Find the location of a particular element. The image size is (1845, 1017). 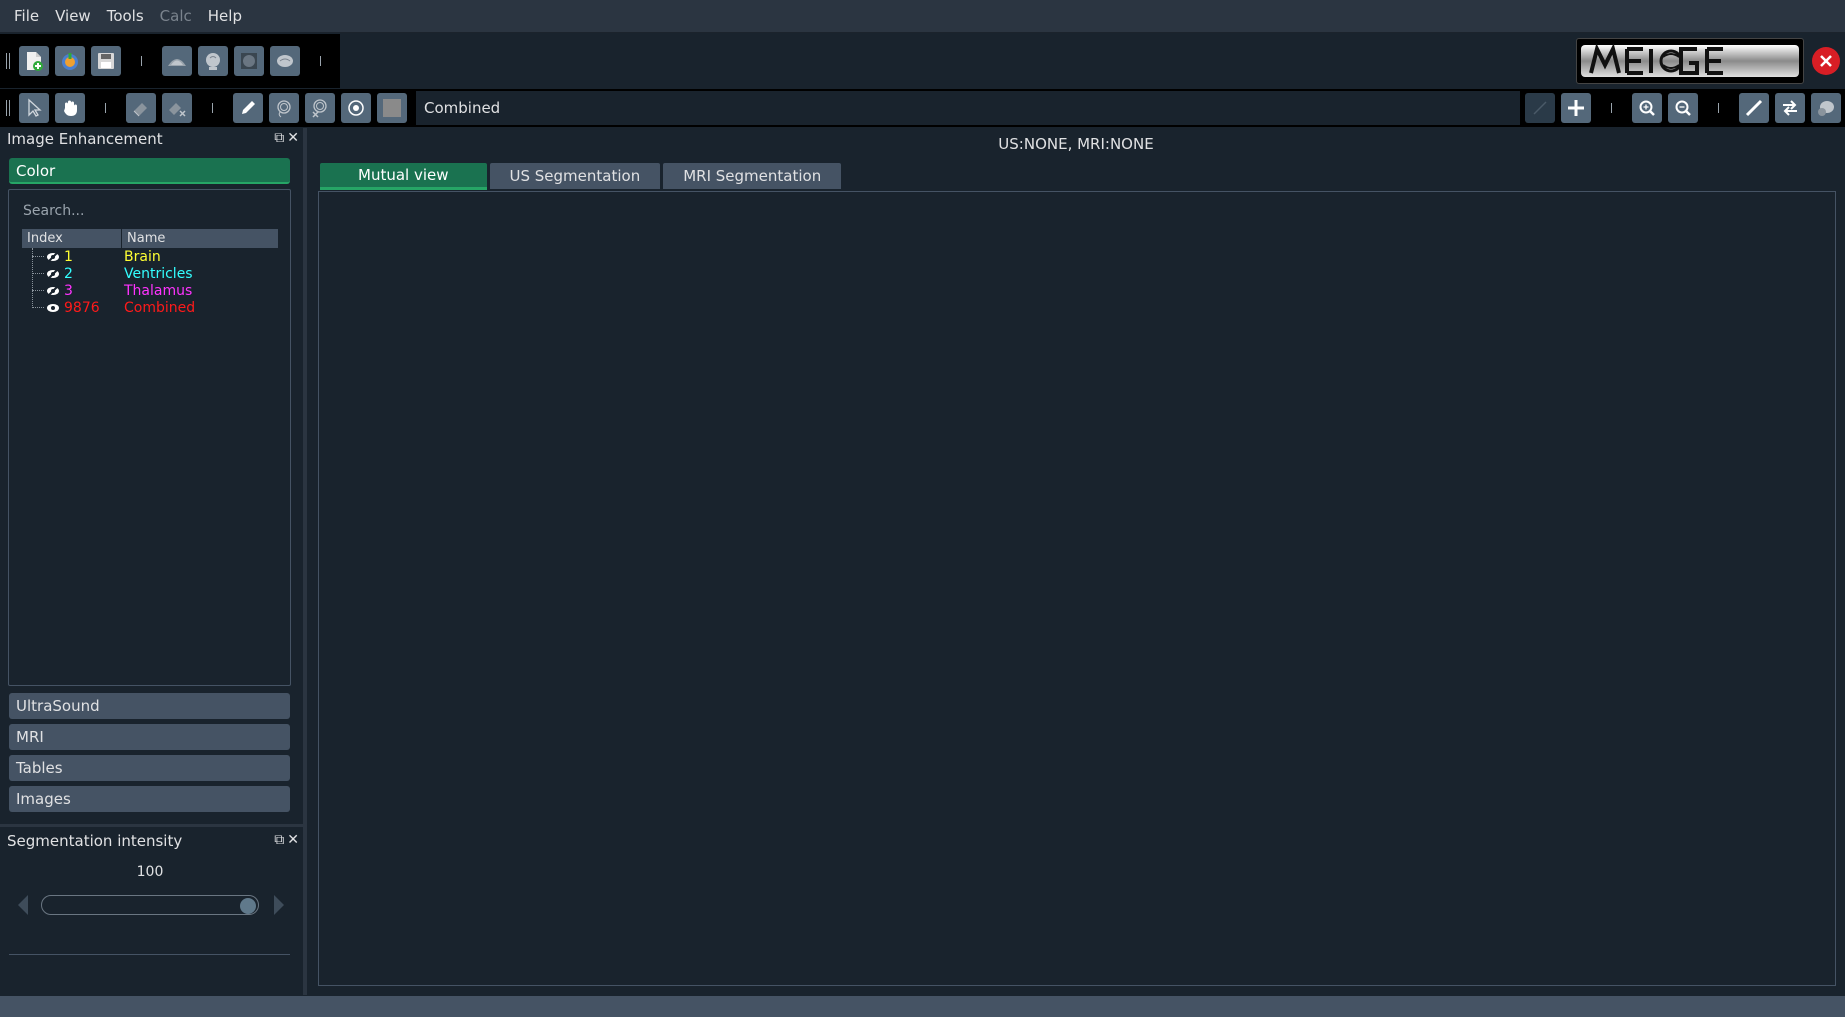

open-file-button is located at coordinates (70, 61).